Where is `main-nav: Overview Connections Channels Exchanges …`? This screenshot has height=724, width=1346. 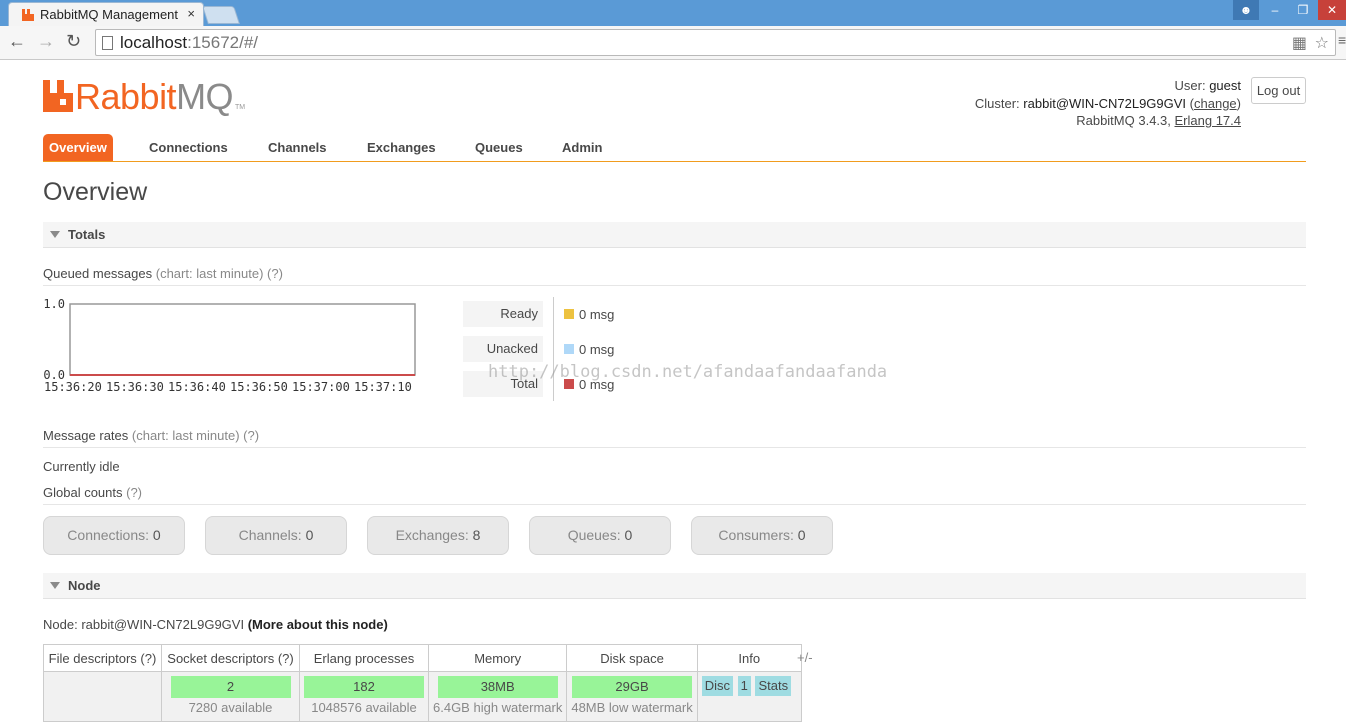 main-nav: Overview Connections Channels Exchanges … is located at coordinates (674, 148).